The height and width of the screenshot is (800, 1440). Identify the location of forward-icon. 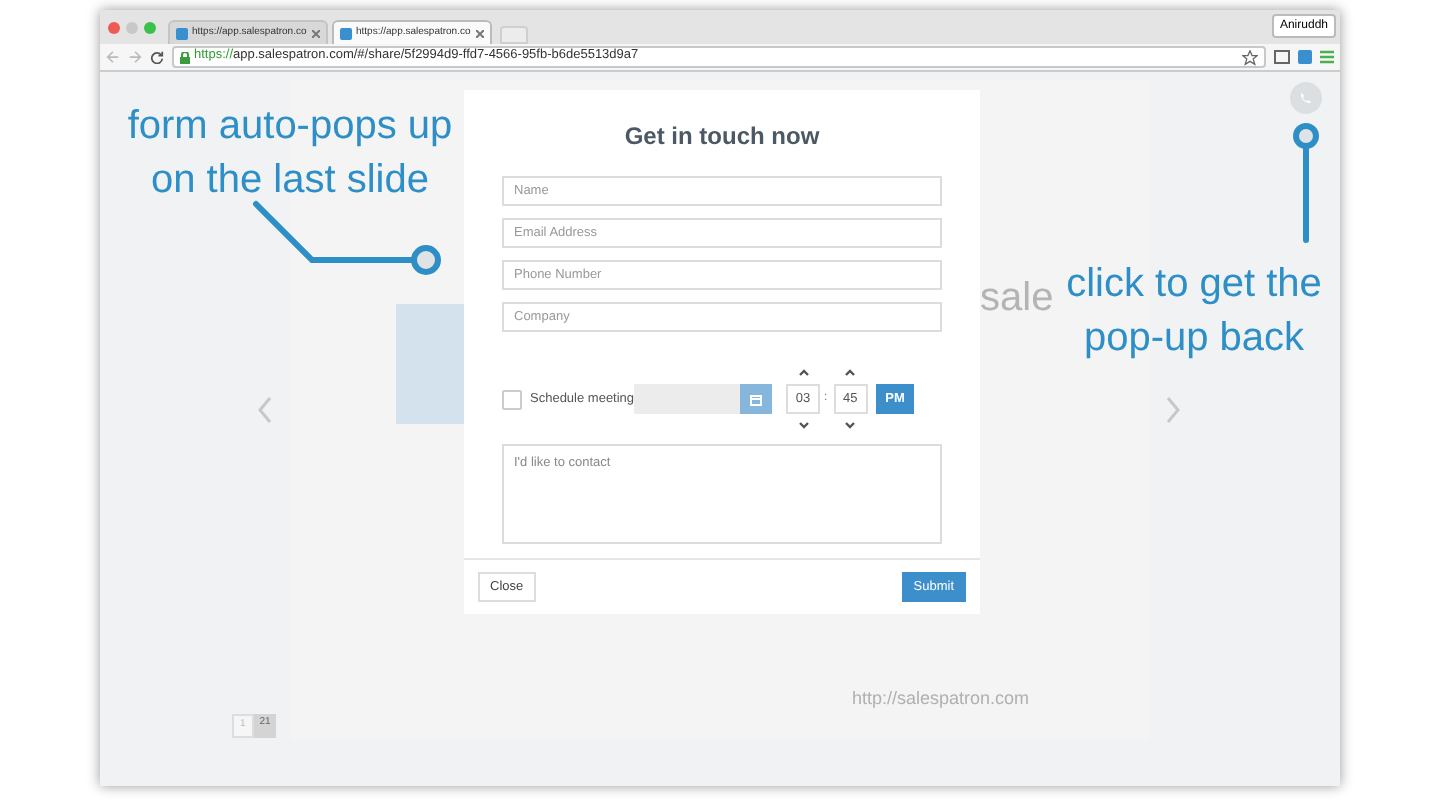
(135, 57).